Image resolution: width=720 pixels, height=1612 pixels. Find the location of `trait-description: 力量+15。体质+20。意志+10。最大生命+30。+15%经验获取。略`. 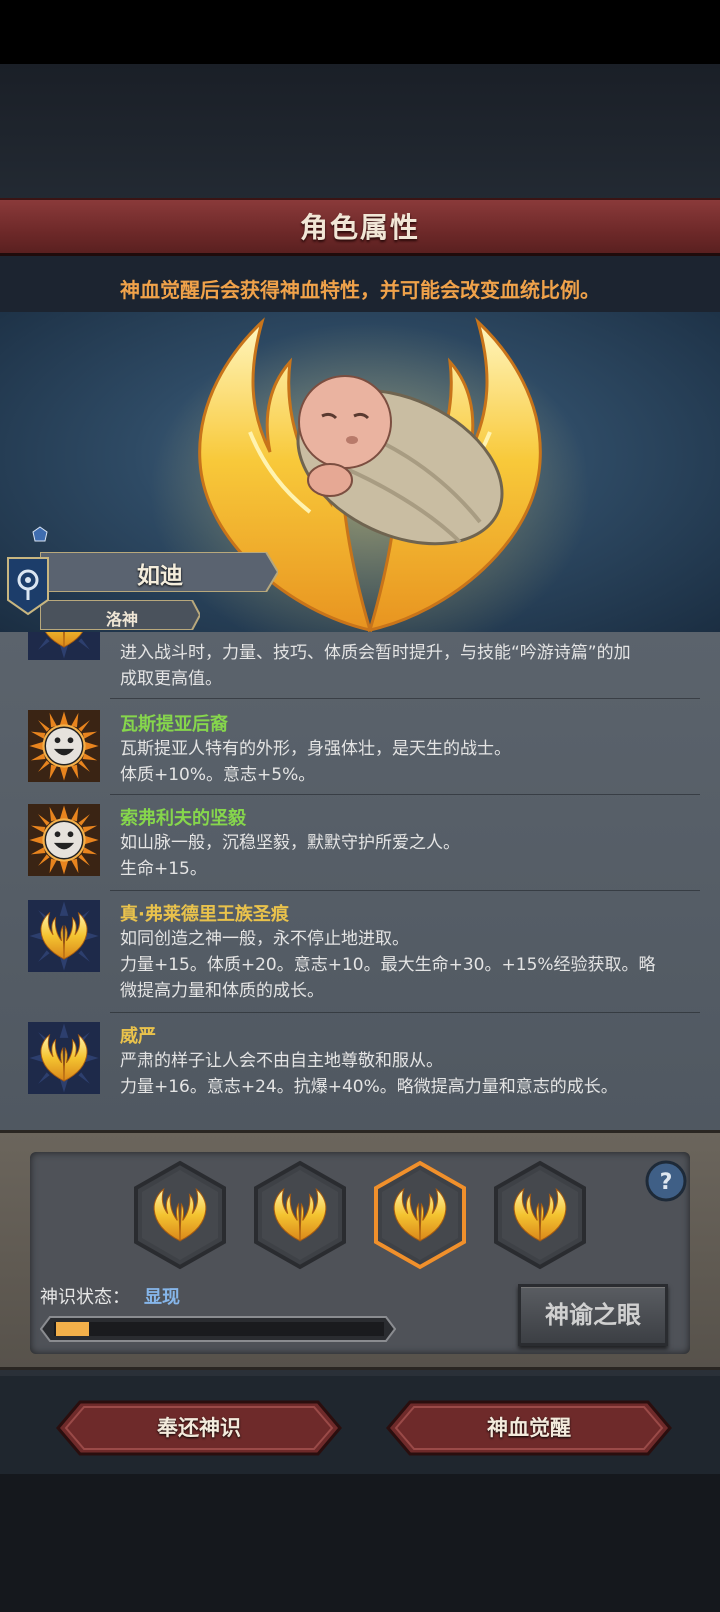

trait-description: 力量+15。体质+20。意志+10。最大生命+30。+15%经验获取。略 is located at coordinates (388, 965).